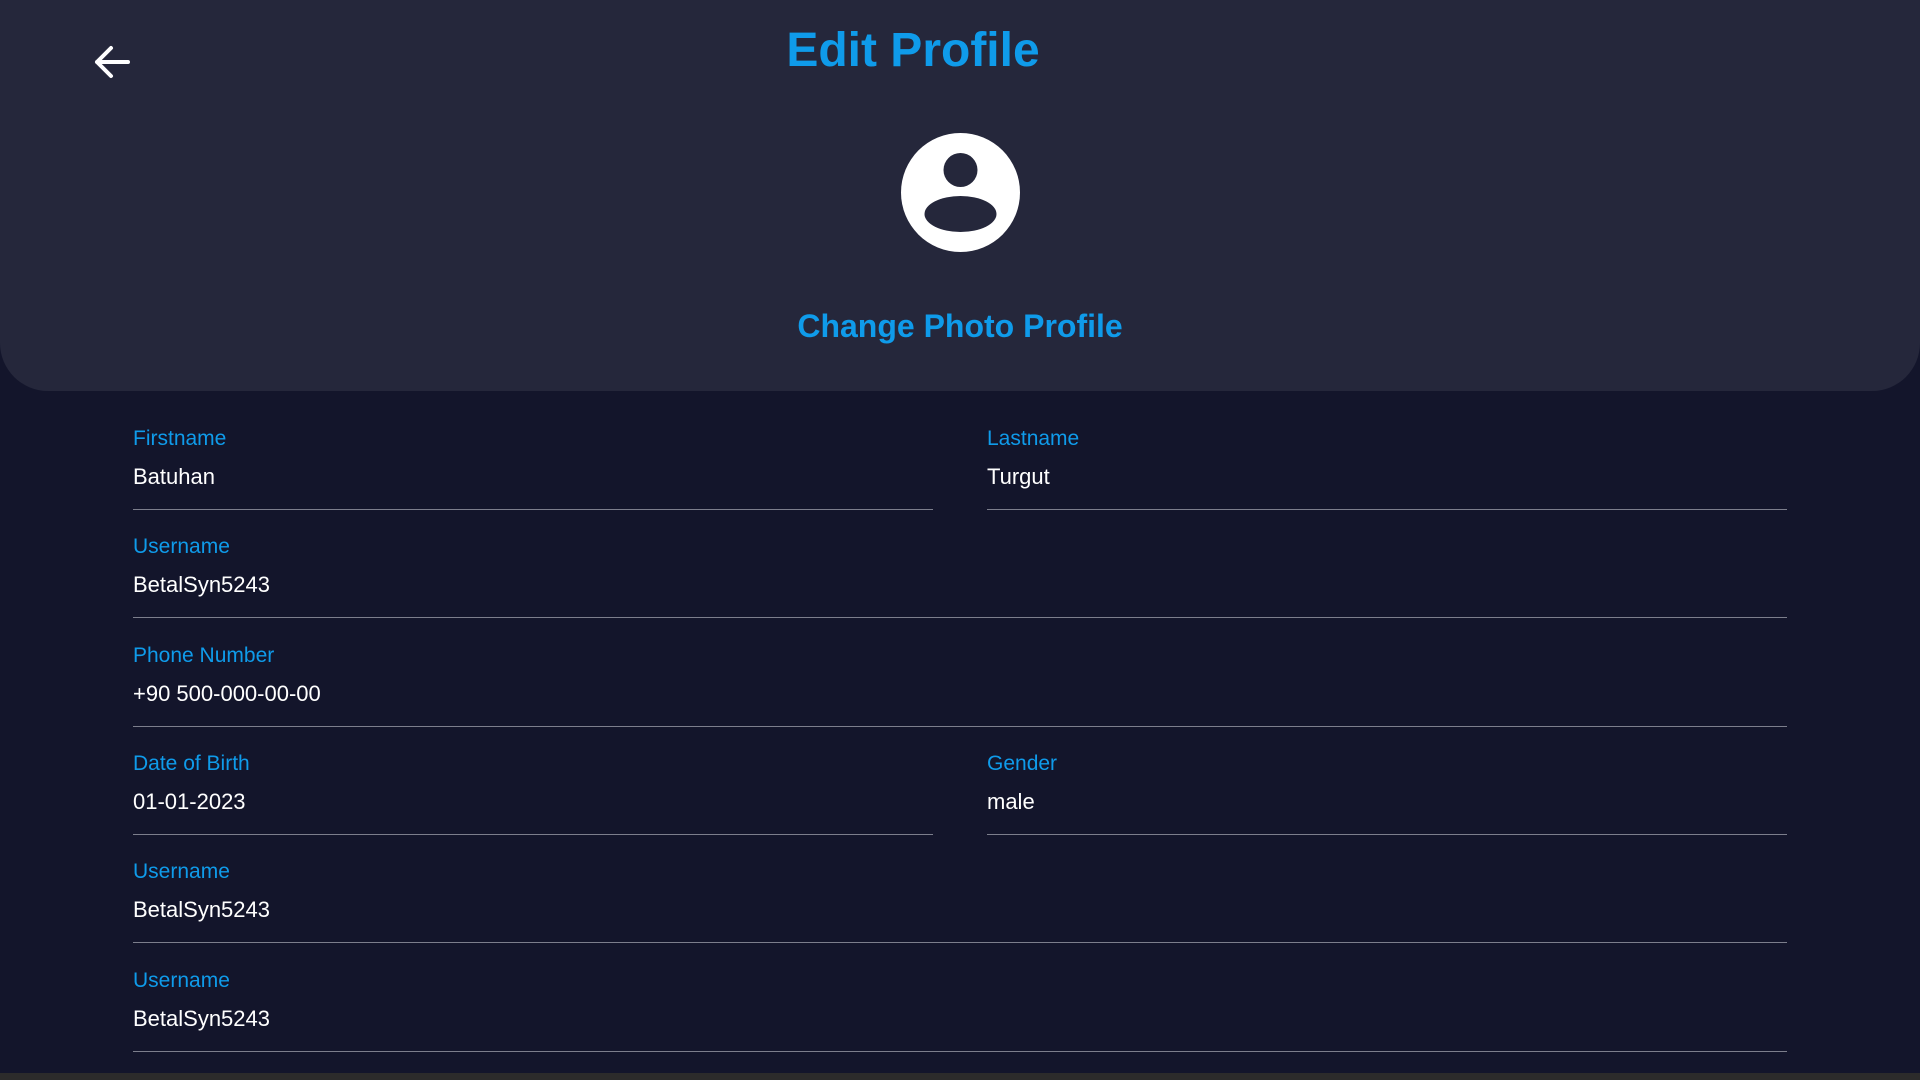 The width and height of the screenshot is (1920, 1080). What do you see at coordinates (1387, 467) in the screenshot?
I see `lastname-field: Lastname Turgut` at bounding box center [1387, 467].